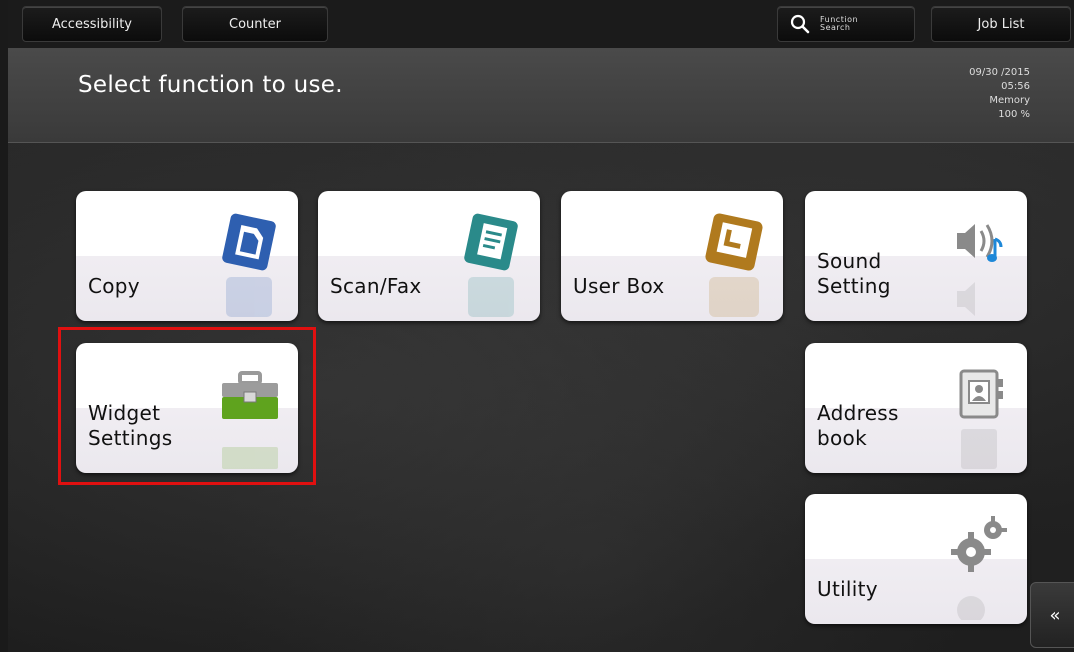 This screenshot has height=652, width=1074. What do you see at coordinates (979, 544) in the screenshot?
I see `gears-icon` at bounding box center [979, 544].